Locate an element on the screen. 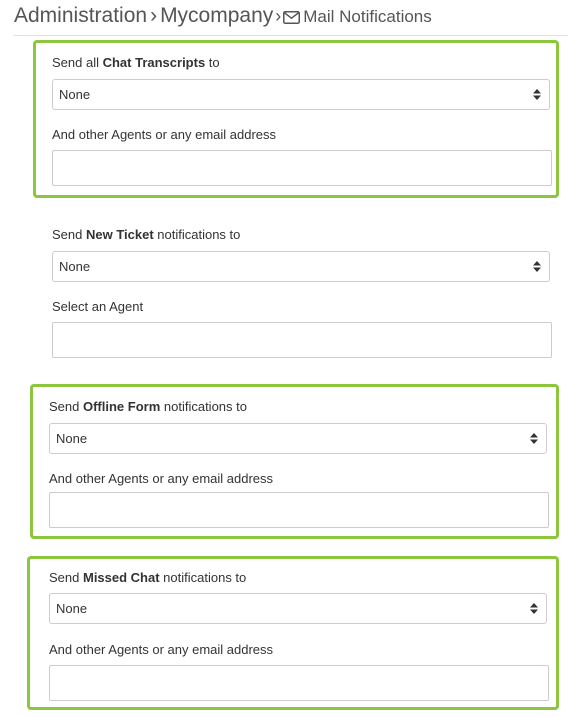  offline-form-select: None is located at coordinates (298, 438).